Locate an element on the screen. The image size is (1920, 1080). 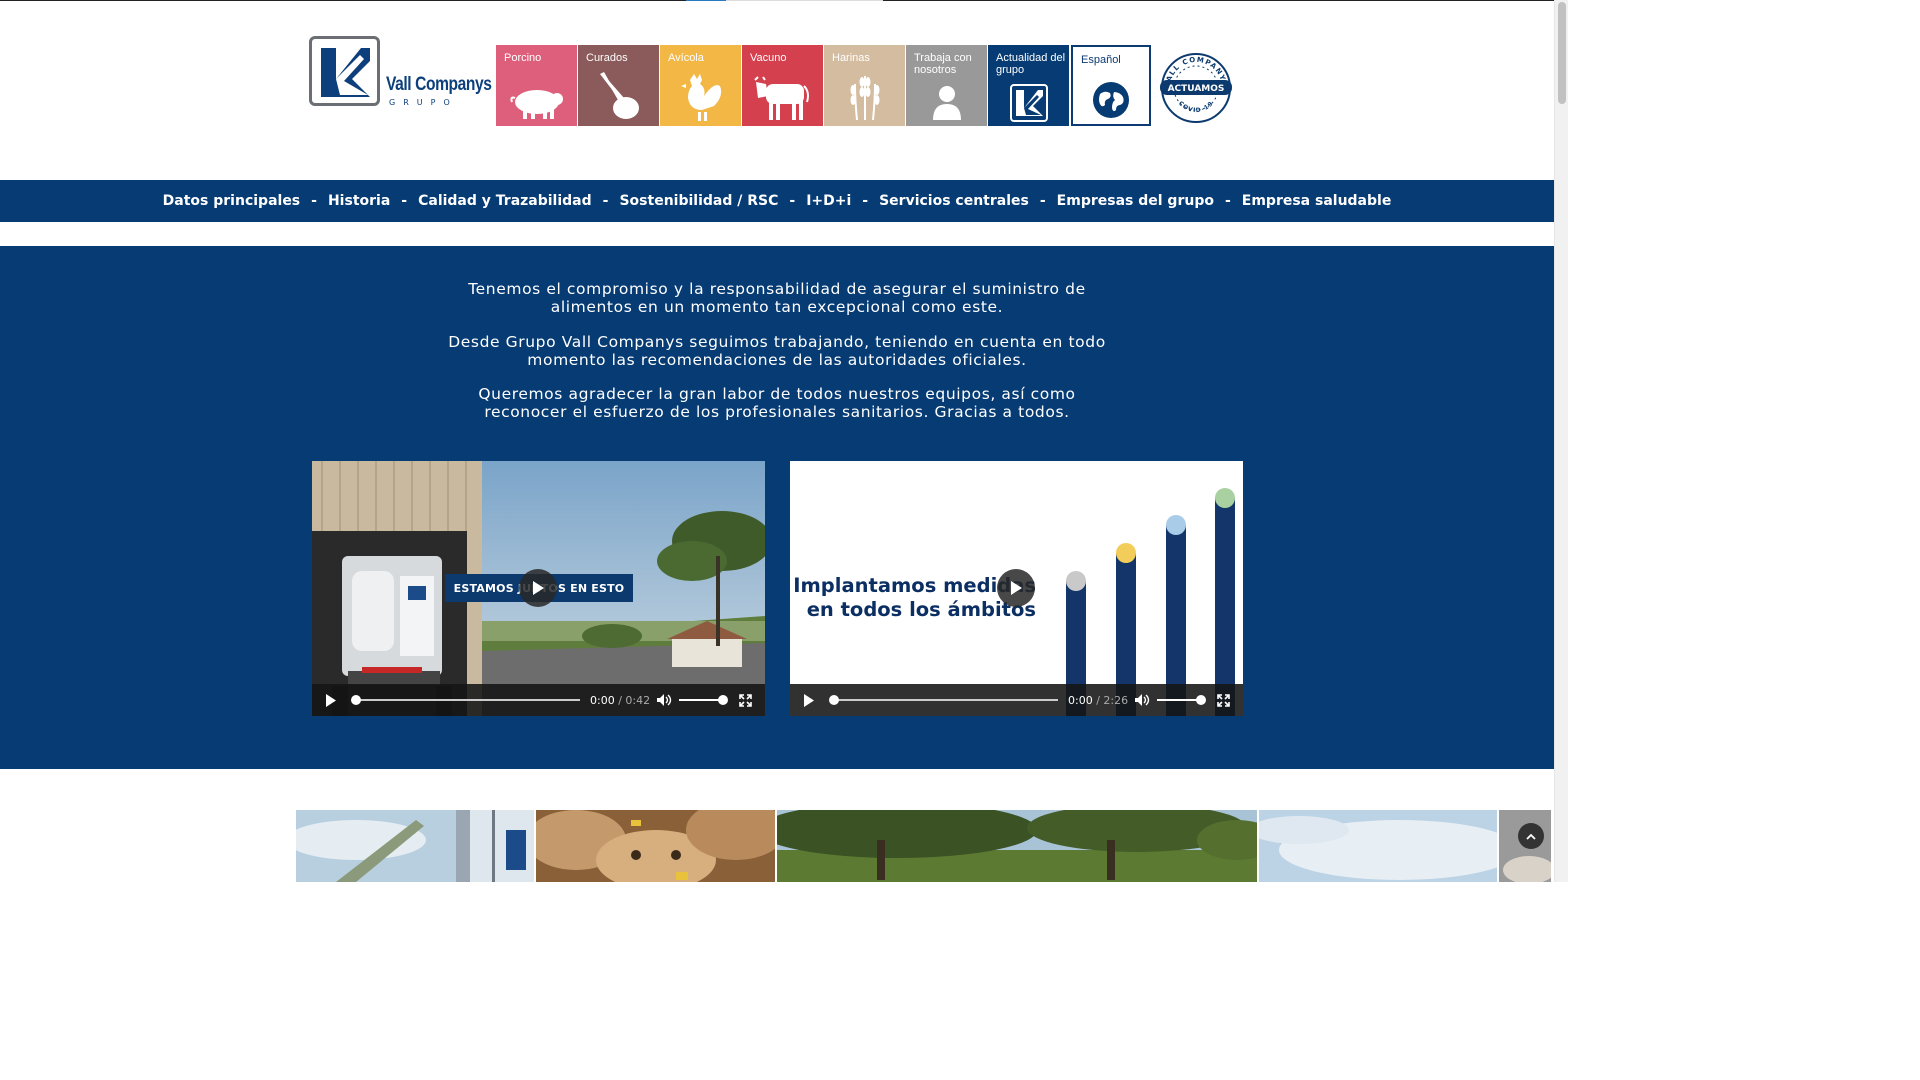
tile-label: Vacuno is located at coordinates (768, 58).